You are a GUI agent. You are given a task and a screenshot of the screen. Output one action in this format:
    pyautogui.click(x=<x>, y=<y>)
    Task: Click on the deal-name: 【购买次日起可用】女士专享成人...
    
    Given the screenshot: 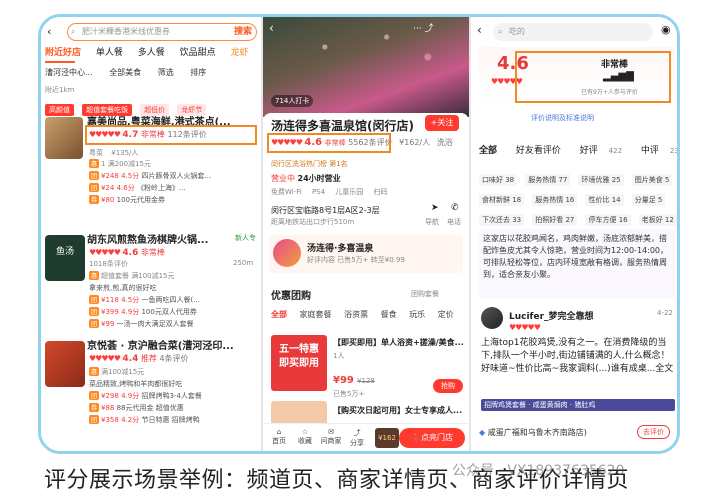 What is the action you would take?
    pyautogui.click(x=397, y=410)
    